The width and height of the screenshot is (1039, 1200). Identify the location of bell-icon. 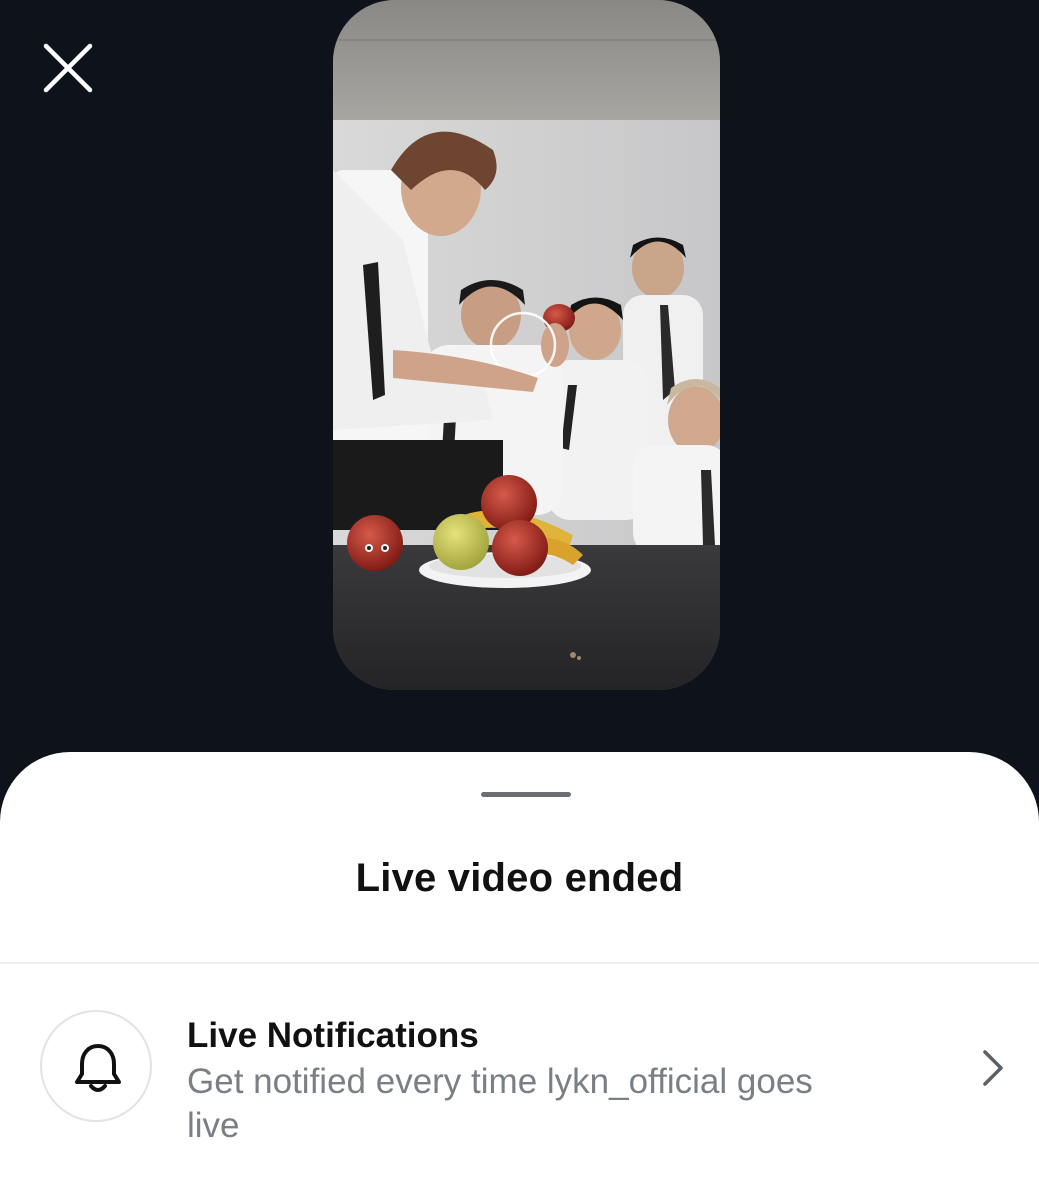
(98, 1068).